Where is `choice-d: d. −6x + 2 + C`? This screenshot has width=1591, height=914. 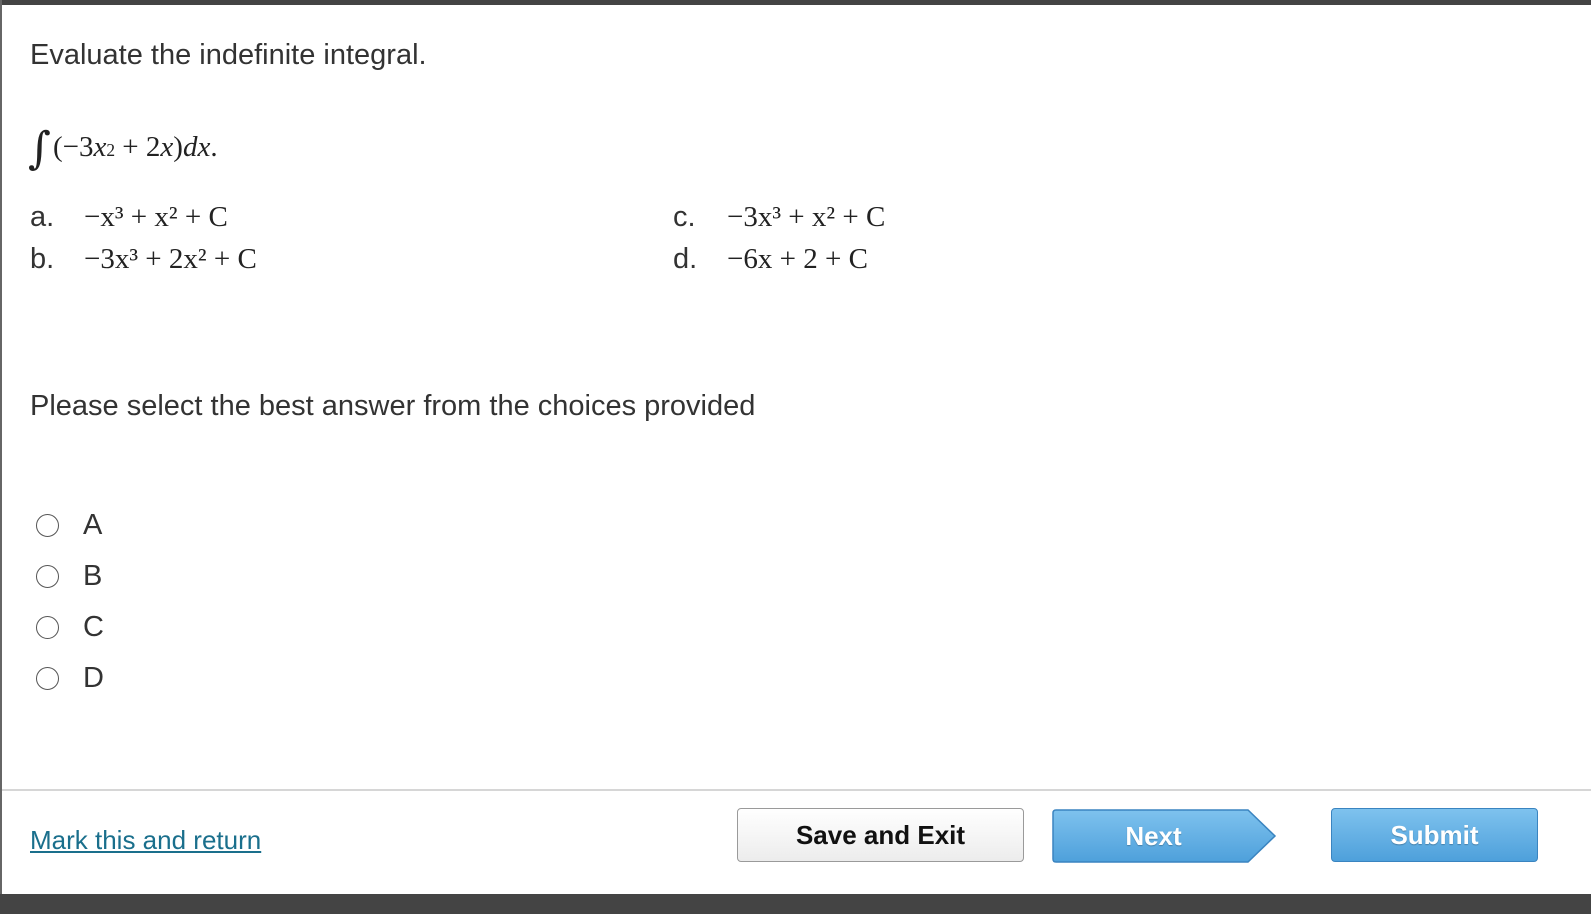 choice-d: d. −6x + 2 + C is located at coordinates (770, 259).